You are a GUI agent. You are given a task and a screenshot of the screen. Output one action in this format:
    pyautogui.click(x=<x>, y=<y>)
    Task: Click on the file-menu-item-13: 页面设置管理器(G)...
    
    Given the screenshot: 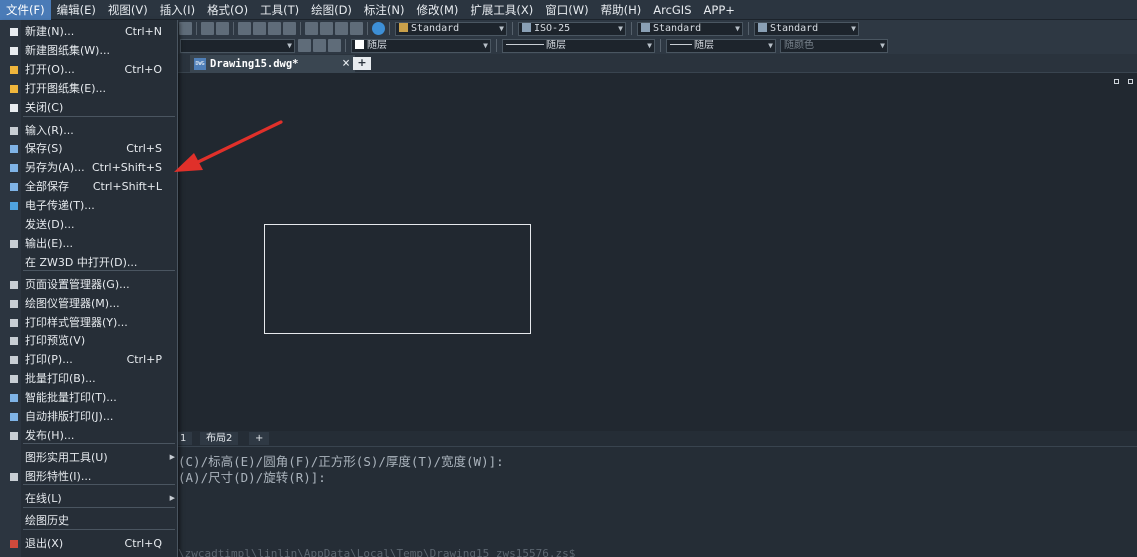 What is the action you would take?
    pyautogui.click(x=89, y=284)
    